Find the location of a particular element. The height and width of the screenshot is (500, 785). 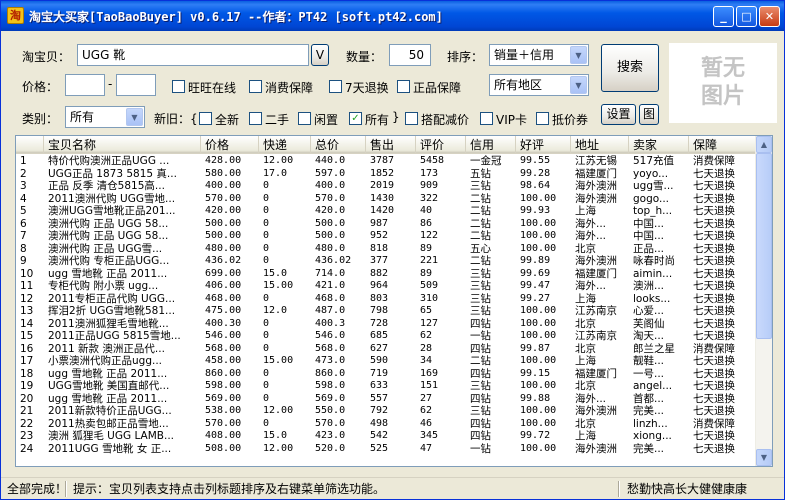

condition-used-checkbox: 二手 is located at coordinates (269, 119).